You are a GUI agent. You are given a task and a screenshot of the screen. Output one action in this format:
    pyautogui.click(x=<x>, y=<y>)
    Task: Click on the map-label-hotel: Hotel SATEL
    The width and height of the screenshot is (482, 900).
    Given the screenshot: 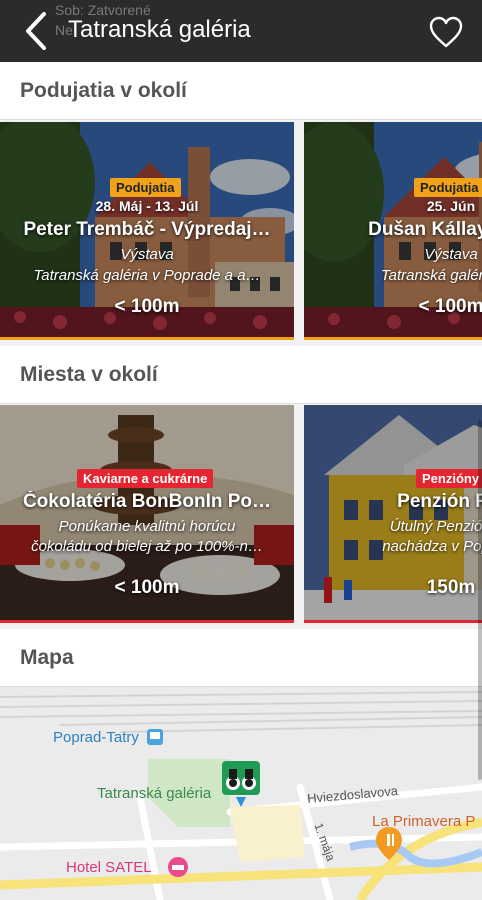 What is the action you would take?
    pyautogui.click(x=109, y=867)
    